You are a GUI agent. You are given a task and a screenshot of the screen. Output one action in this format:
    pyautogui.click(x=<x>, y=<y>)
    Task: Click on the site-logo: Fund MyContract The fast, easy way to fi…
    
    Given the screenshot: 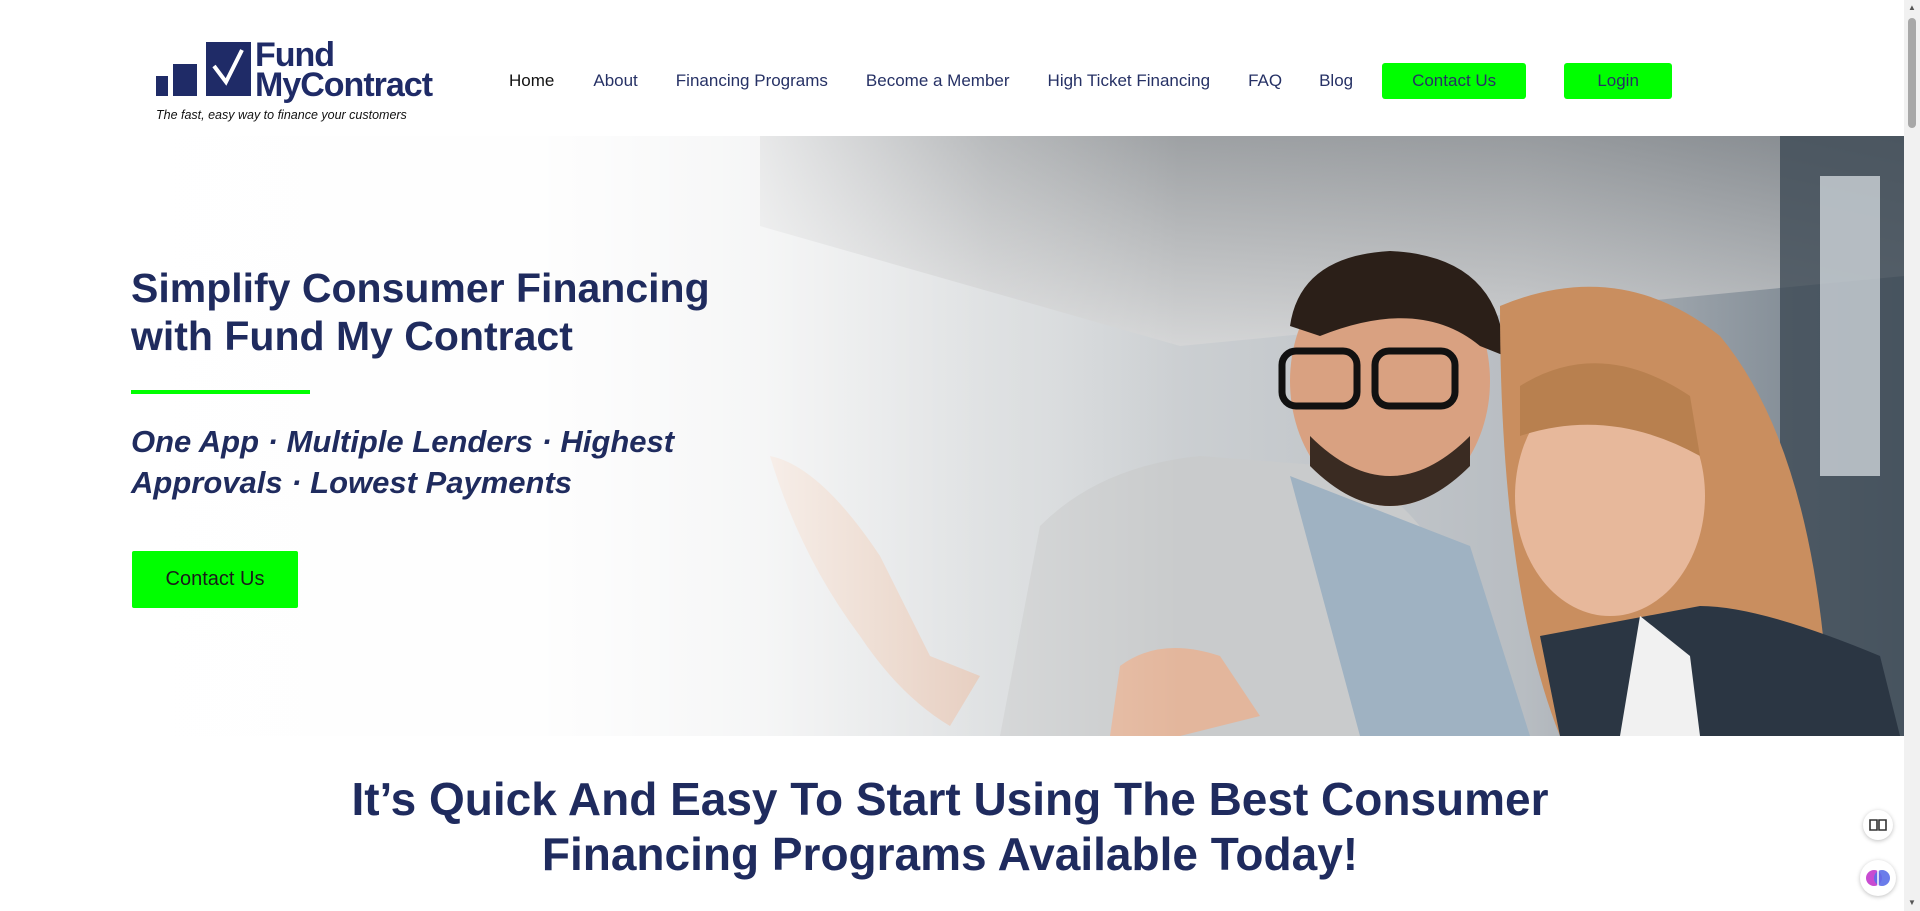 What is the action you would take?
    pyautogui.click(x=294, y=82)
    